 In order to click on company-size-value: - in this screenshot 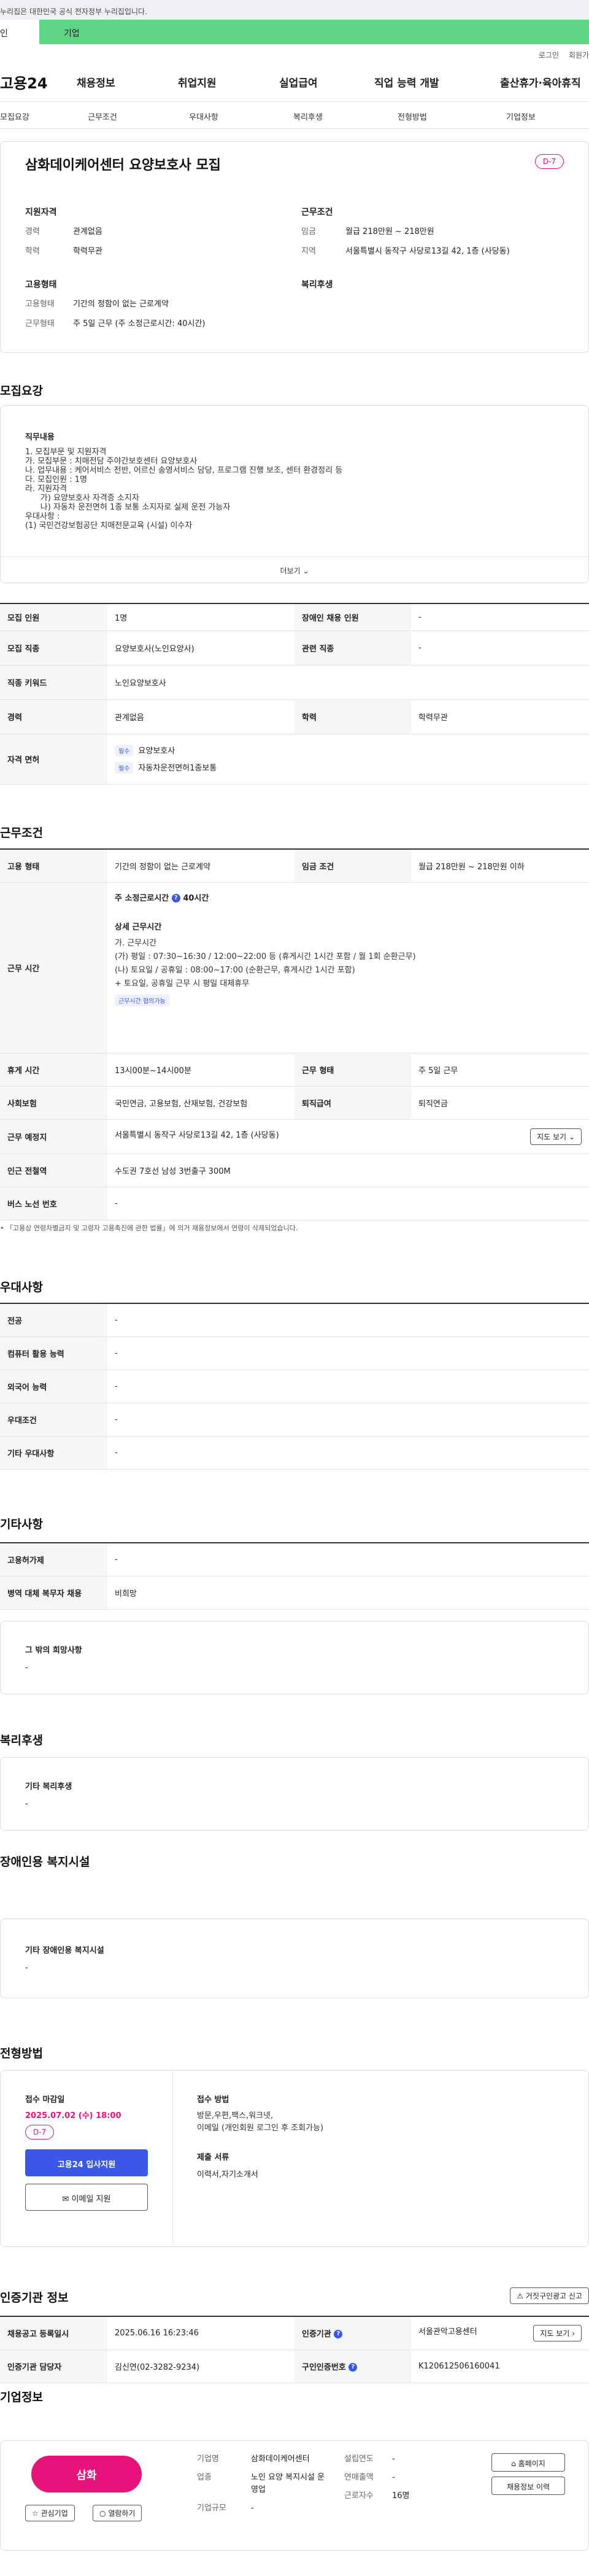, I will do `click(252, 2508)`.